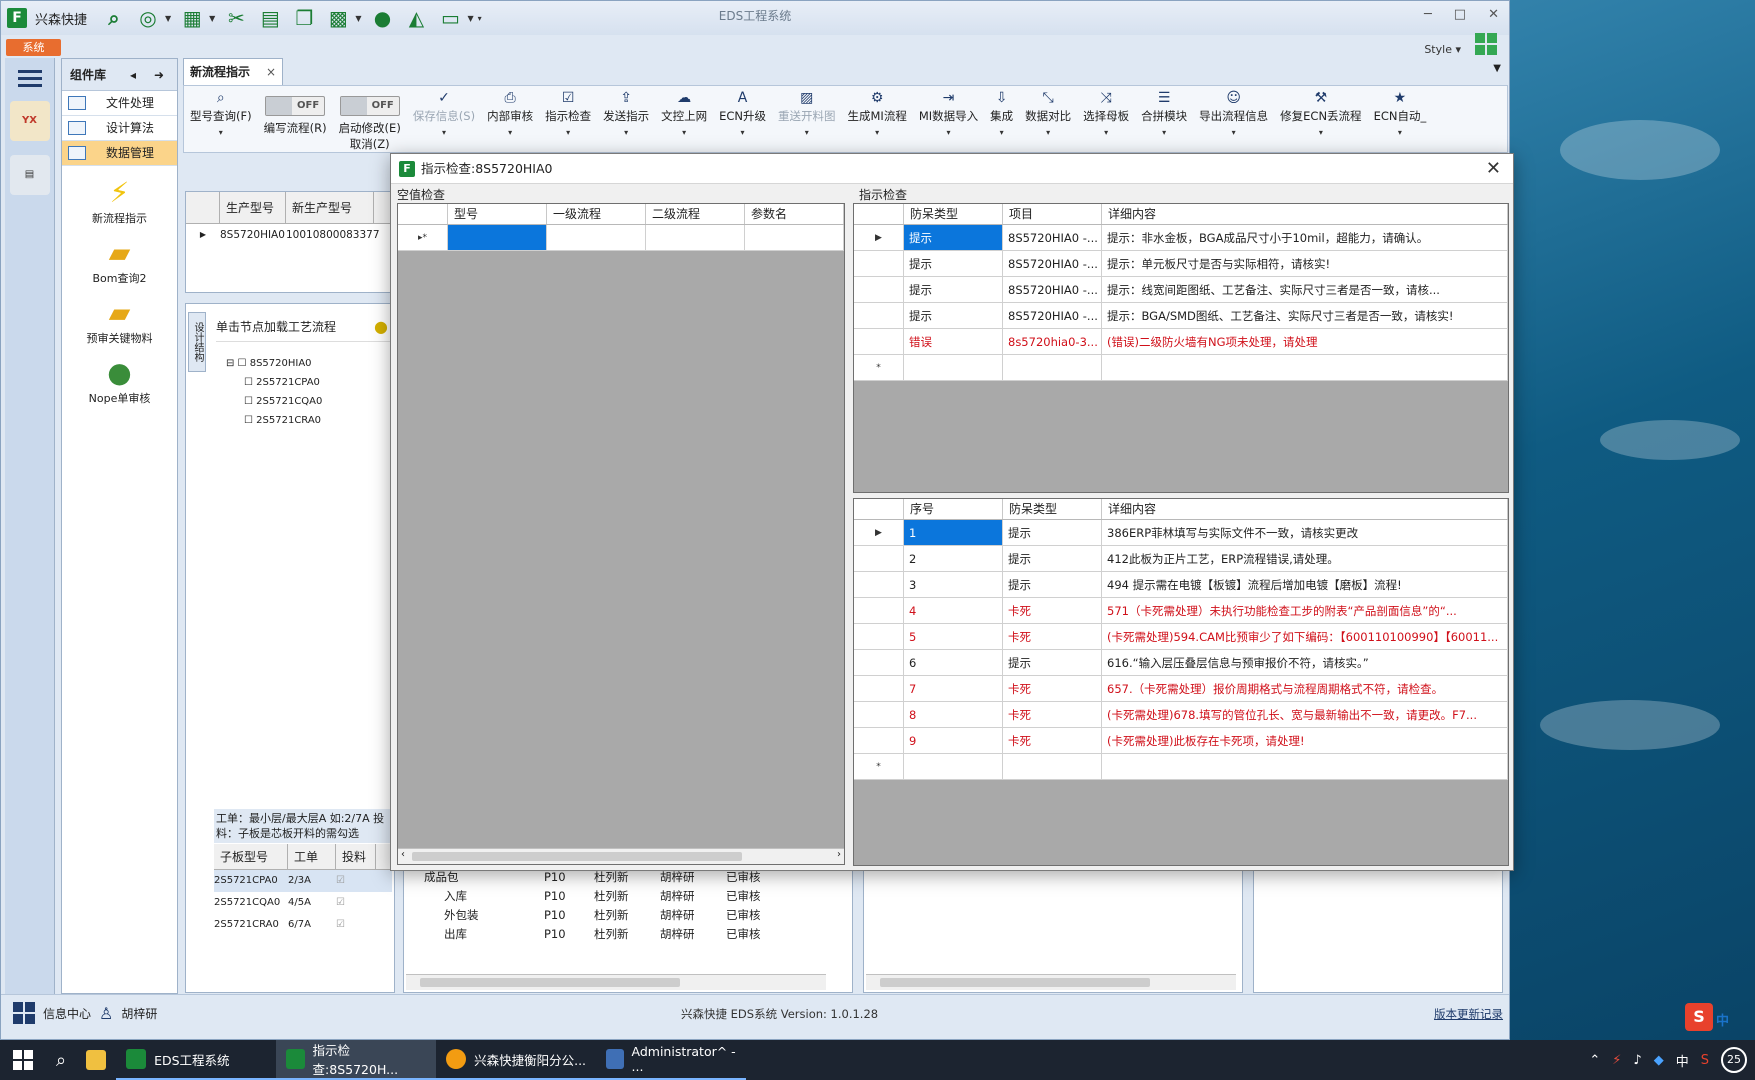  What do you see at coordinates (1400, 113) in the screenshot?
I see `ribbon-button: ★ ECN自动_ ▾` at bounding box center [1400, 113].